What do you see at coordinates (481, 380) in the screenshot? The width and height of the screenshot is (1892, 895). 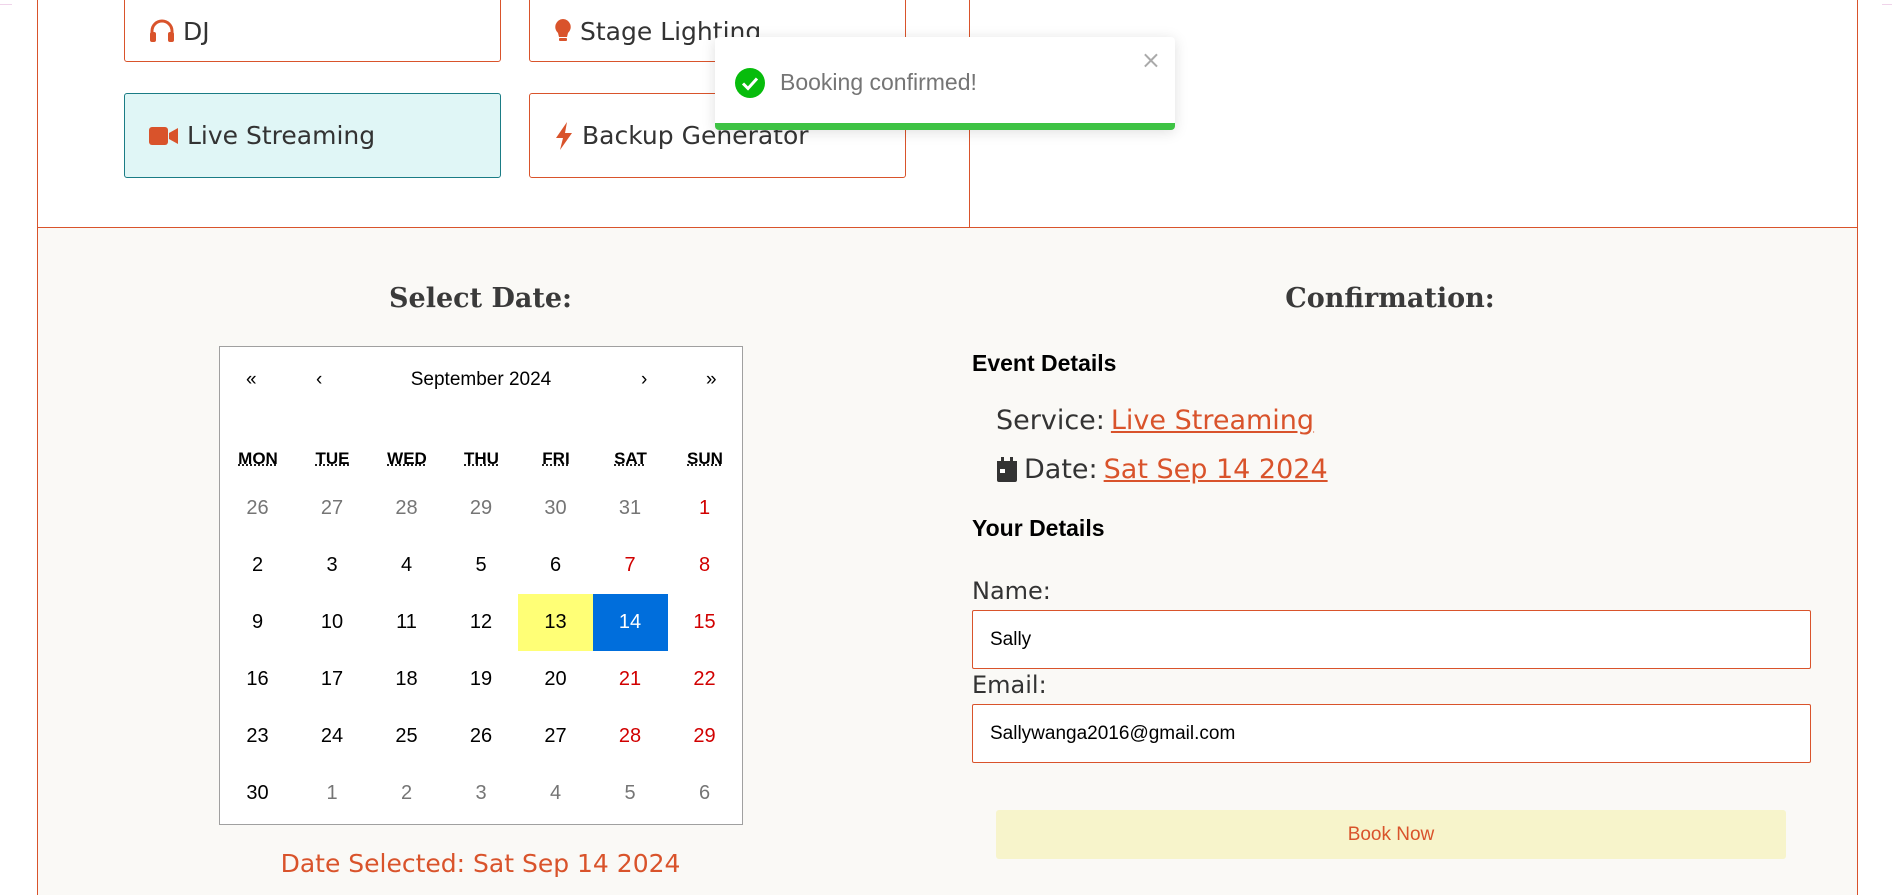 I see `calendar-month-label: September 2024` at bounding box center [481, 380].